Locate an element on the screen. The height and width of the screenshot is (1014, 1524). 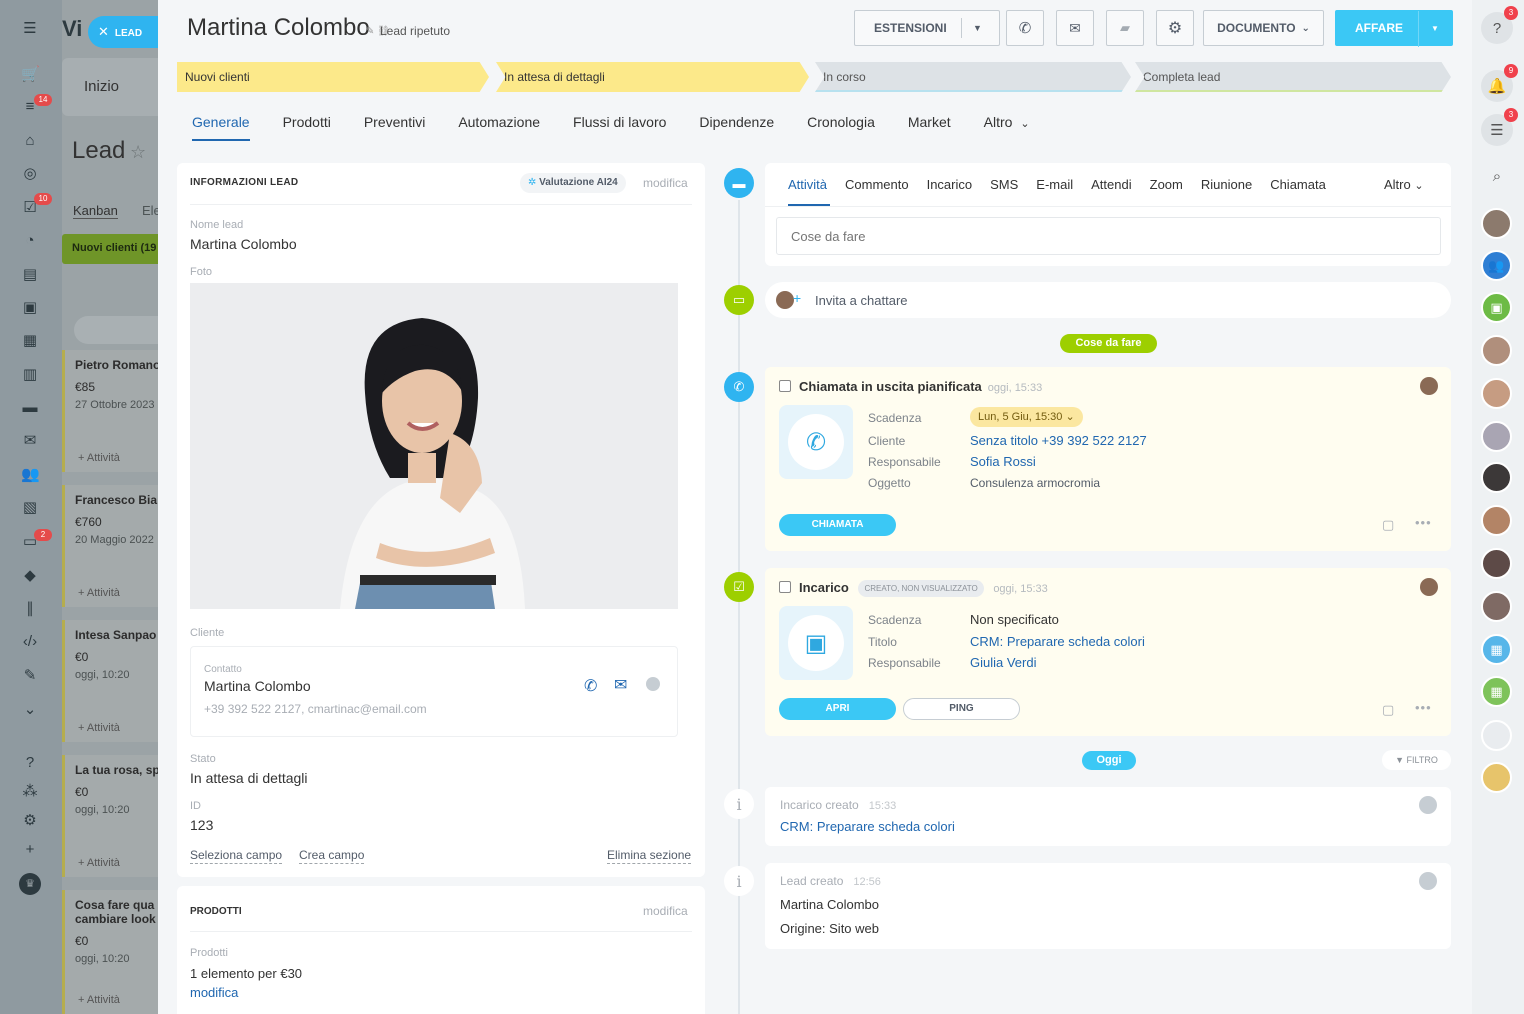
box-icon: ◆ is located at coordinates (30, 576).